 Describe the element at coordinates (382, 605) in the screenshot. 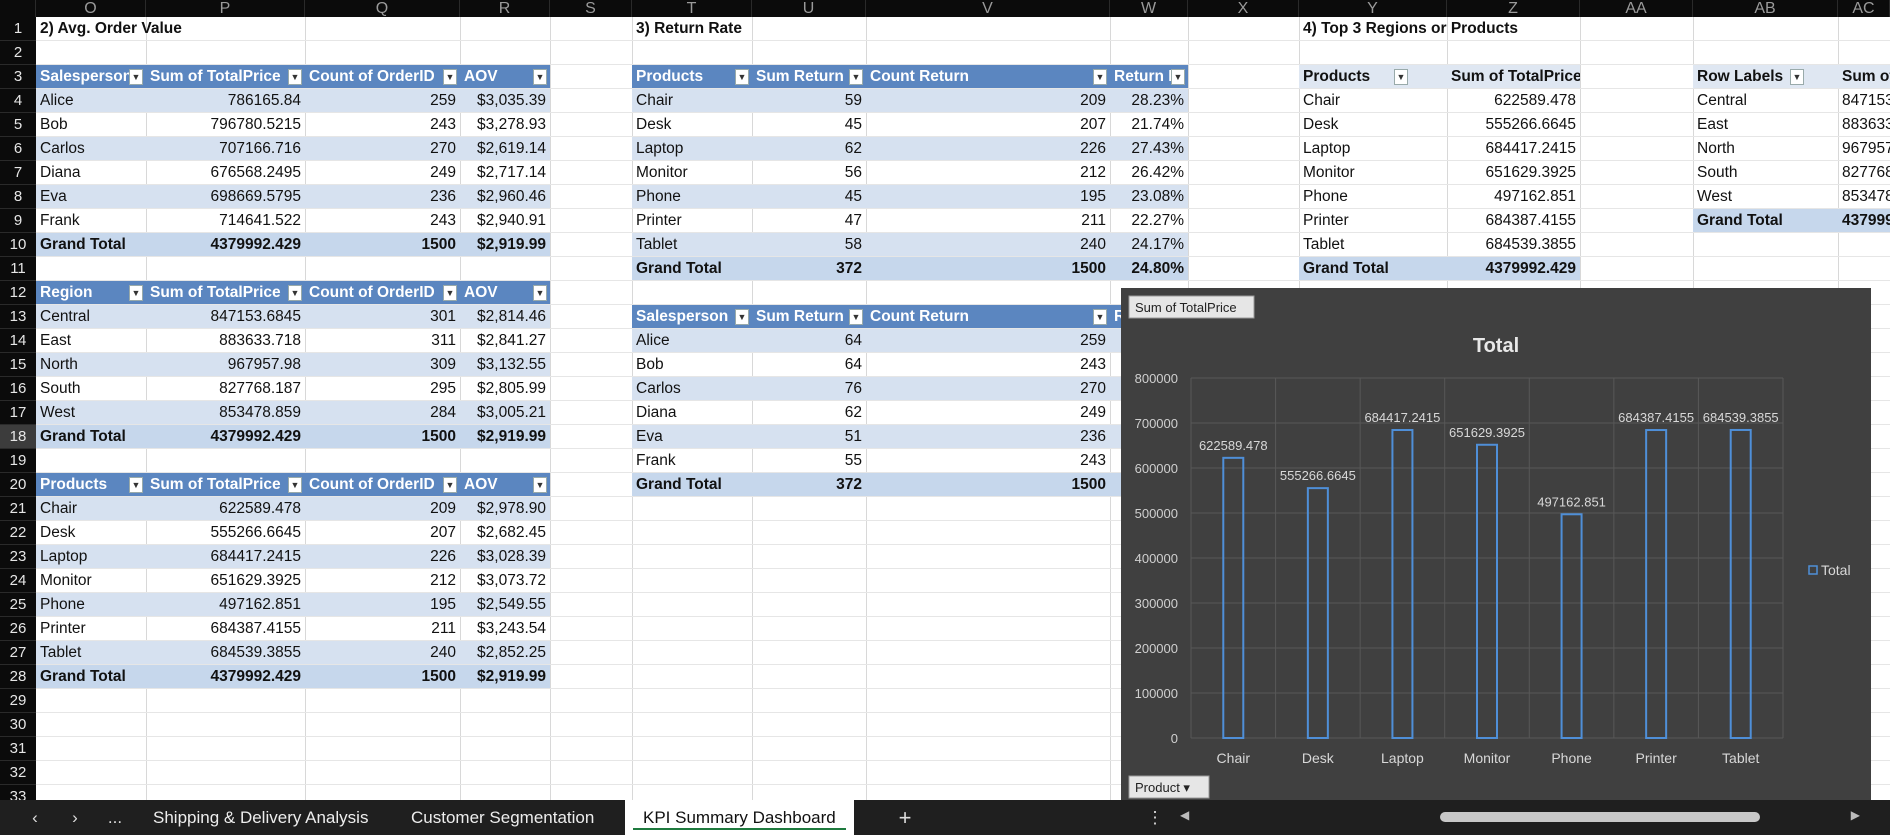

I see `pivot-cell: 195` at that location.